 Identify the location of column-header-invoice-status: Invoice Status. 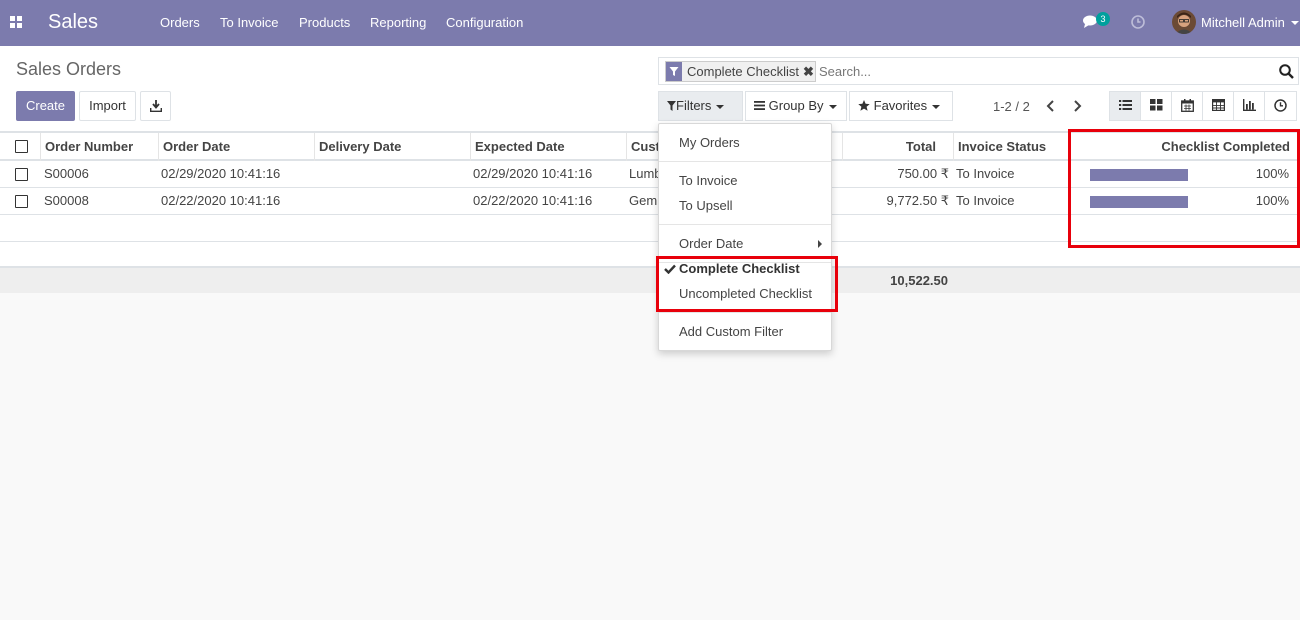
(1011, 147).